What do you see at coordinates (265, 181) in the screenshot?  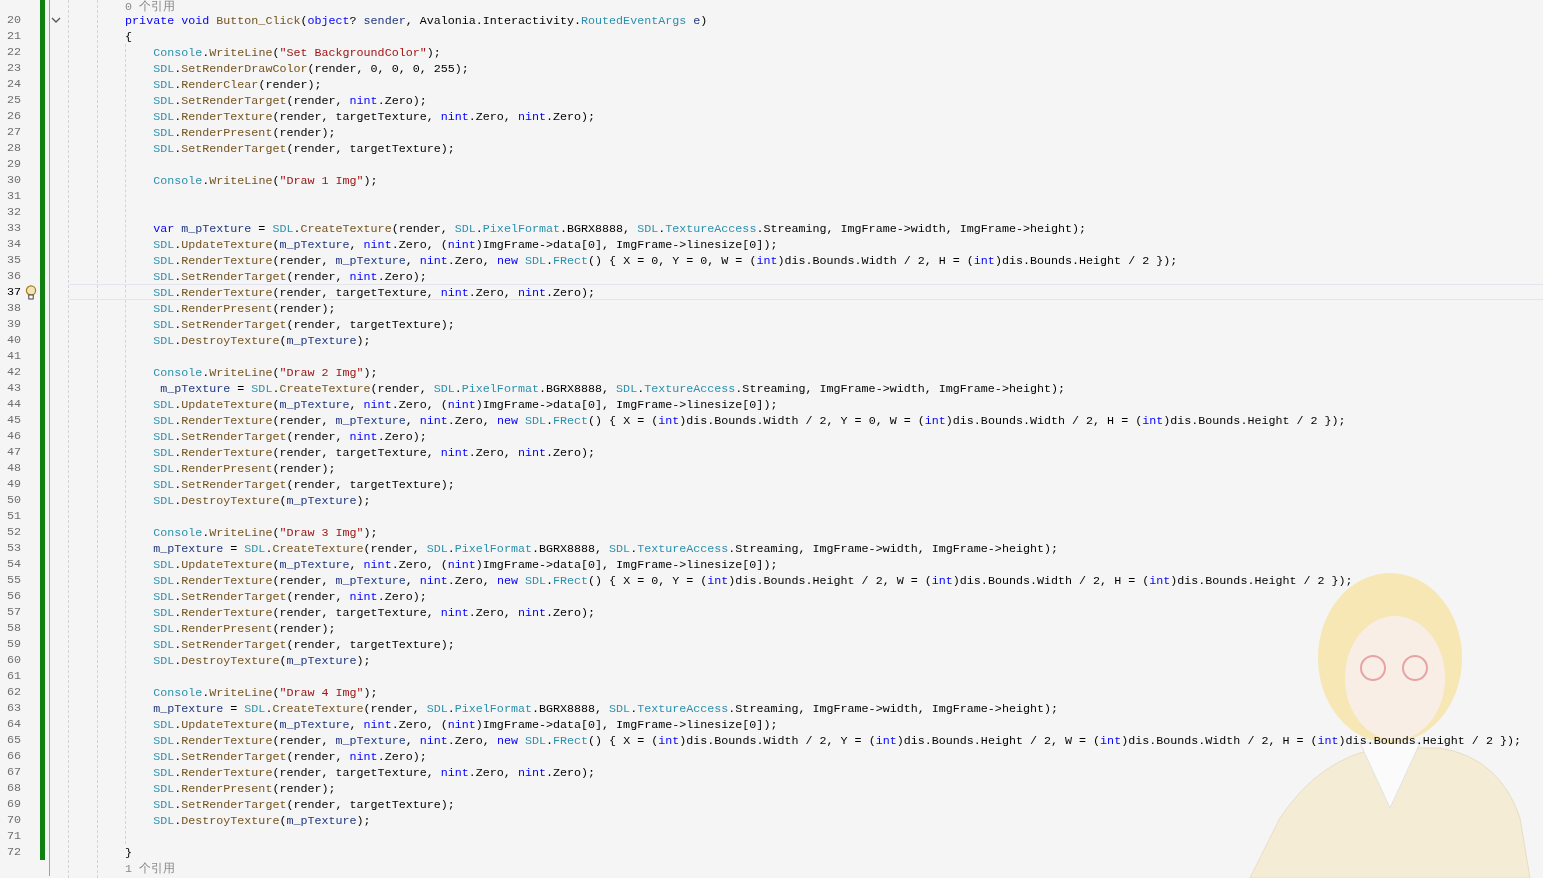 I see `code-line: Console.WriteLine("Draw 1 Img");` at bounding box center [265, 181].